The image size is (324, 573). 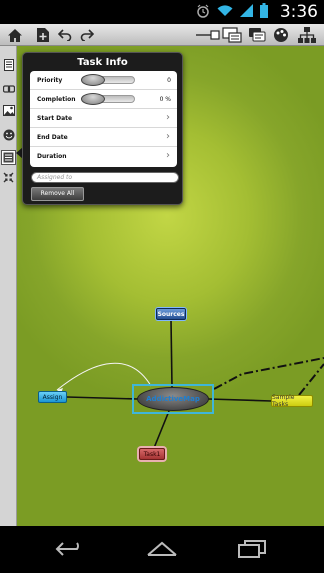 What do you see at coordinates (43, 35) in the screenshot?
I see `add-document-icon` at bounding box center [43, 35].